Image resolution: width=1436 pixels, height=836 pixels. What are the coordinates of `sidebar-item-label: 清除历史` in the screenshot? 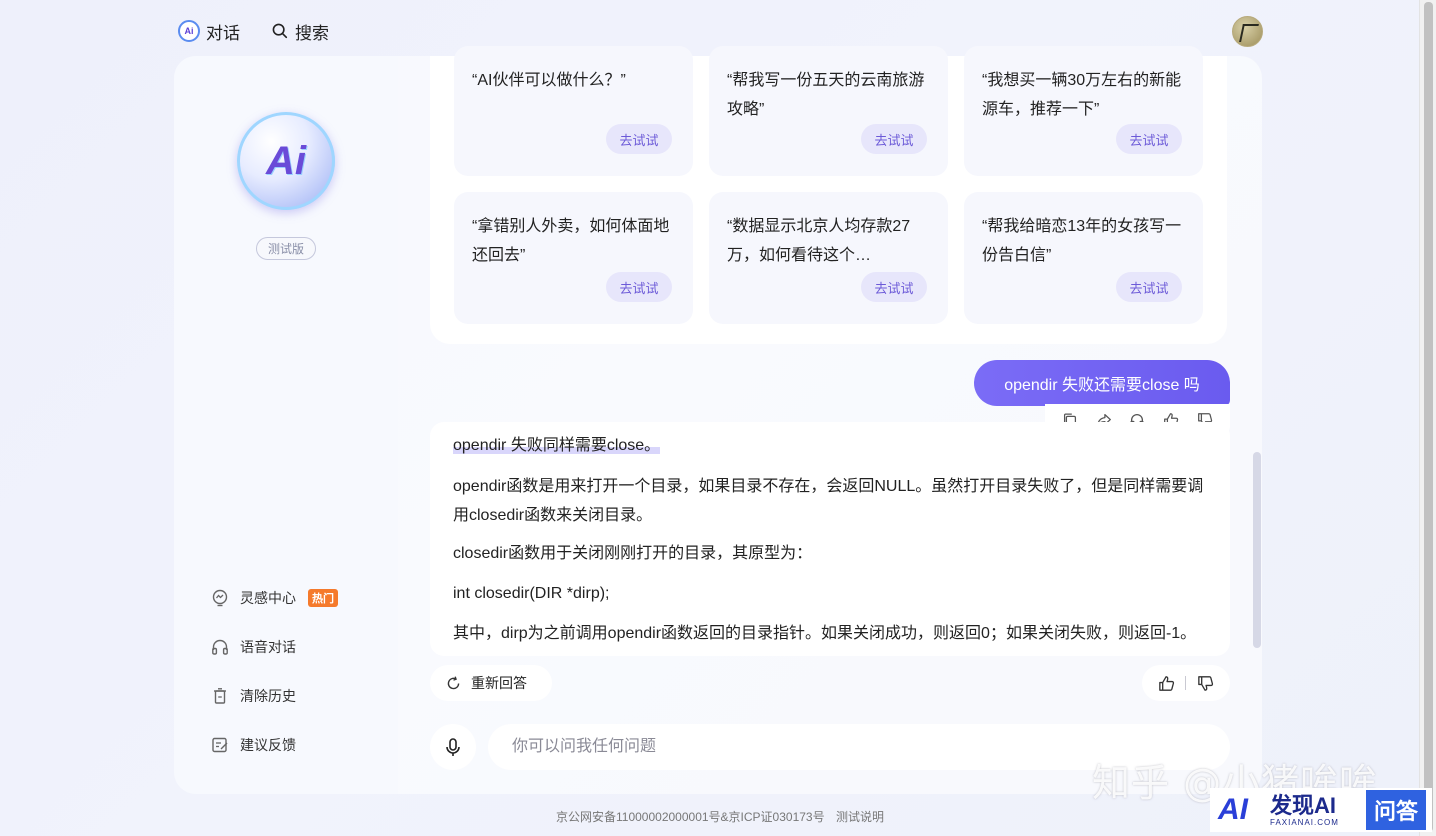 It's located at (268, 696).